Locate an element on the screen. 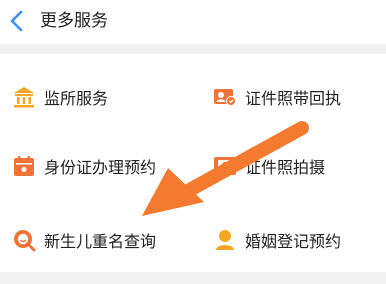 This screenshot has width=386, height=284. page-title: 更多服务 is located at coordinates (74, 21).